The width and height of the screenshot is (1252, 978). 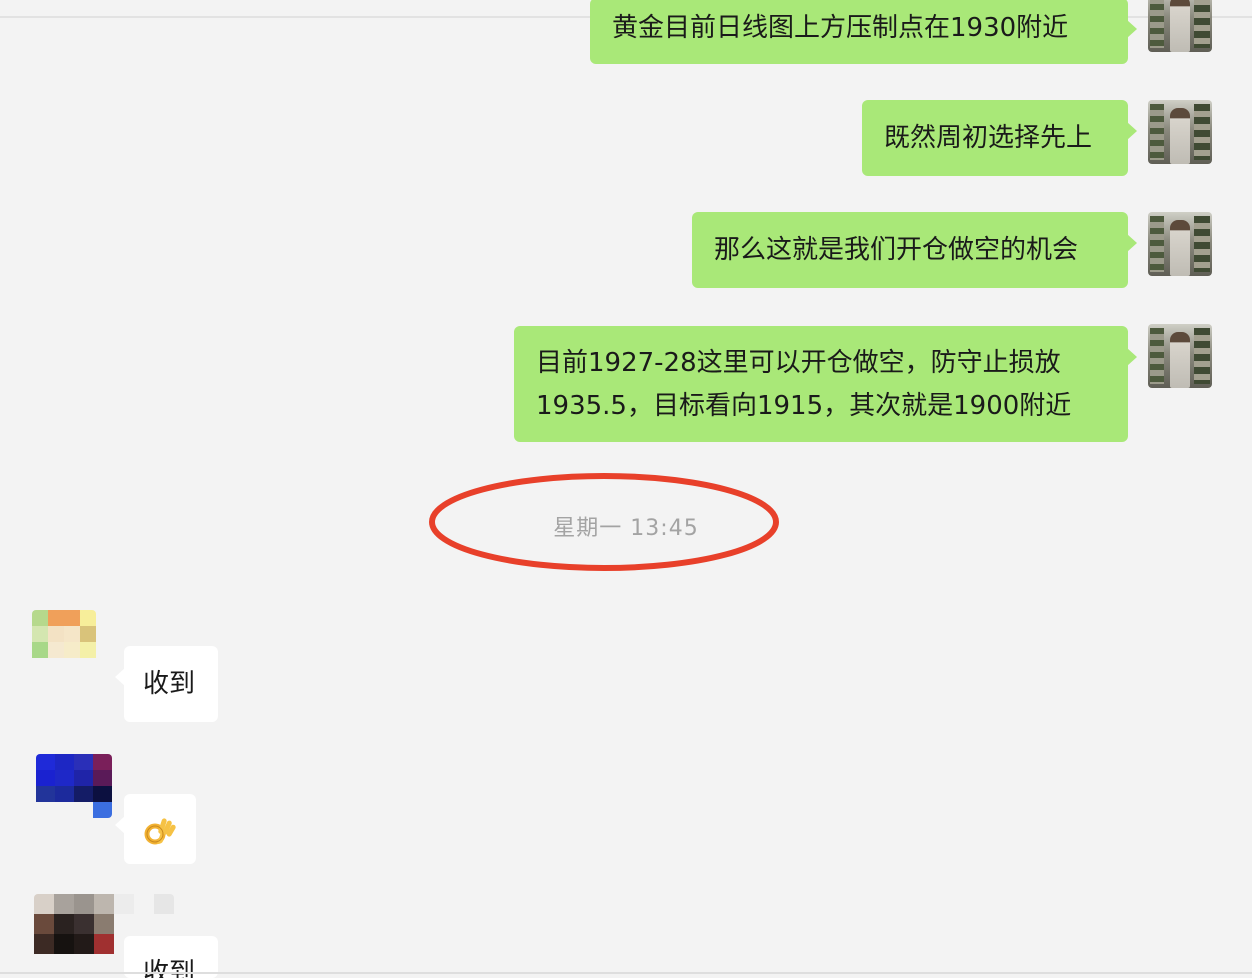 I want to click on ok-hand-emoji-icon, so click(x=160, y=830).